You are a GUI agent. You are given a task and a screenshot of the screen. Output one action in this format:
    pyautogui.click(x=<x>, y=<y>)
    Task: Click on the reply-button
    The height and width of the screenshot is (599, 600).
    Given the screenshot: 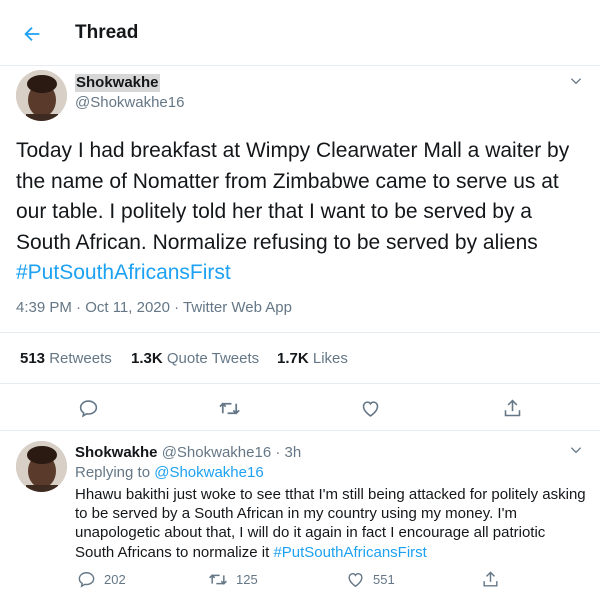 What is the action you would take?
    pyautogui.click(x=88, y=408)
    